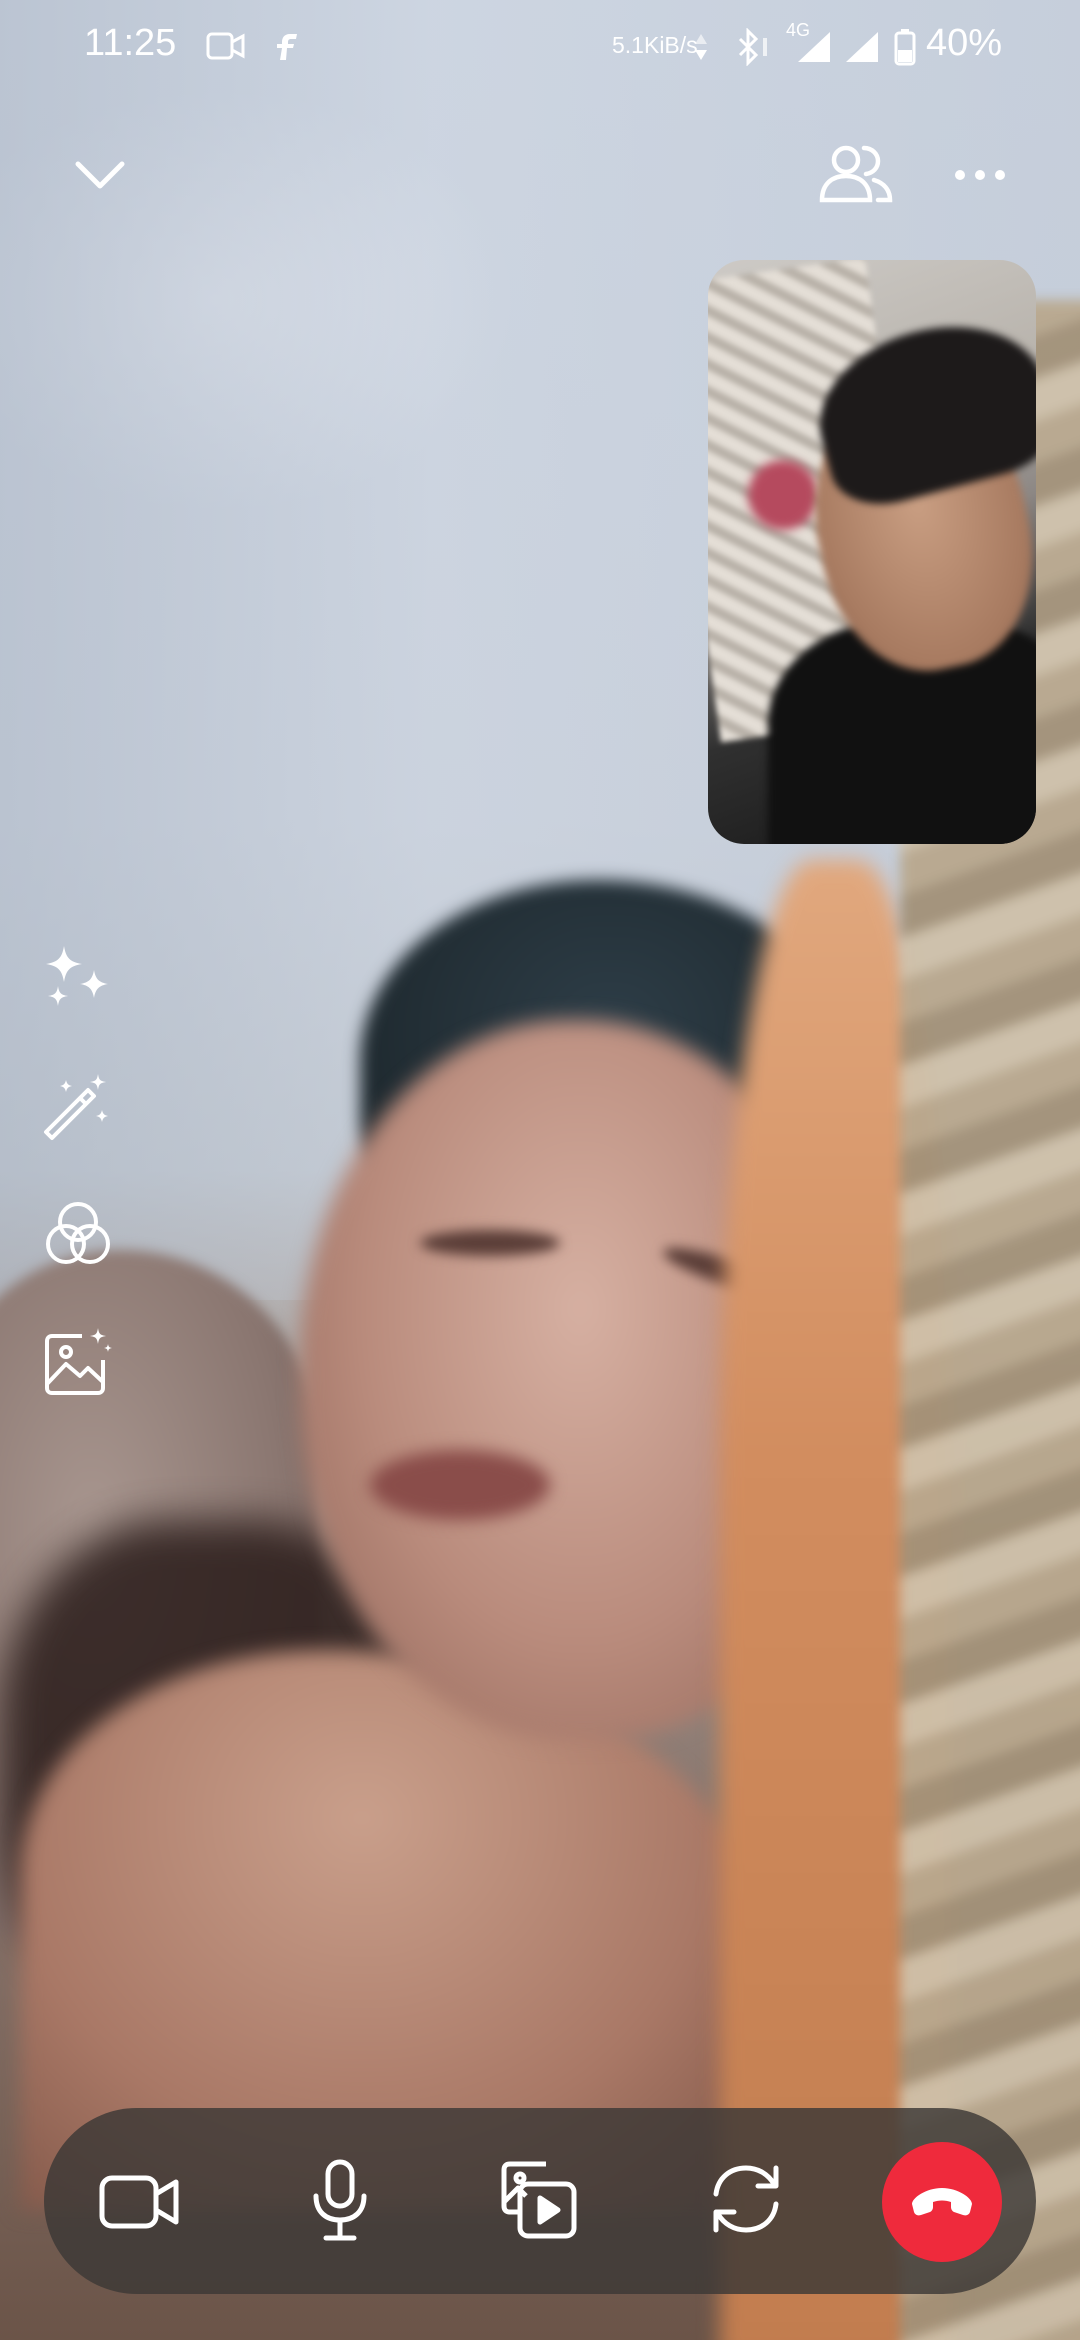 The width and height of the screenshot is (1080, 2340). I want to click on people-icon, so click(856, 173).